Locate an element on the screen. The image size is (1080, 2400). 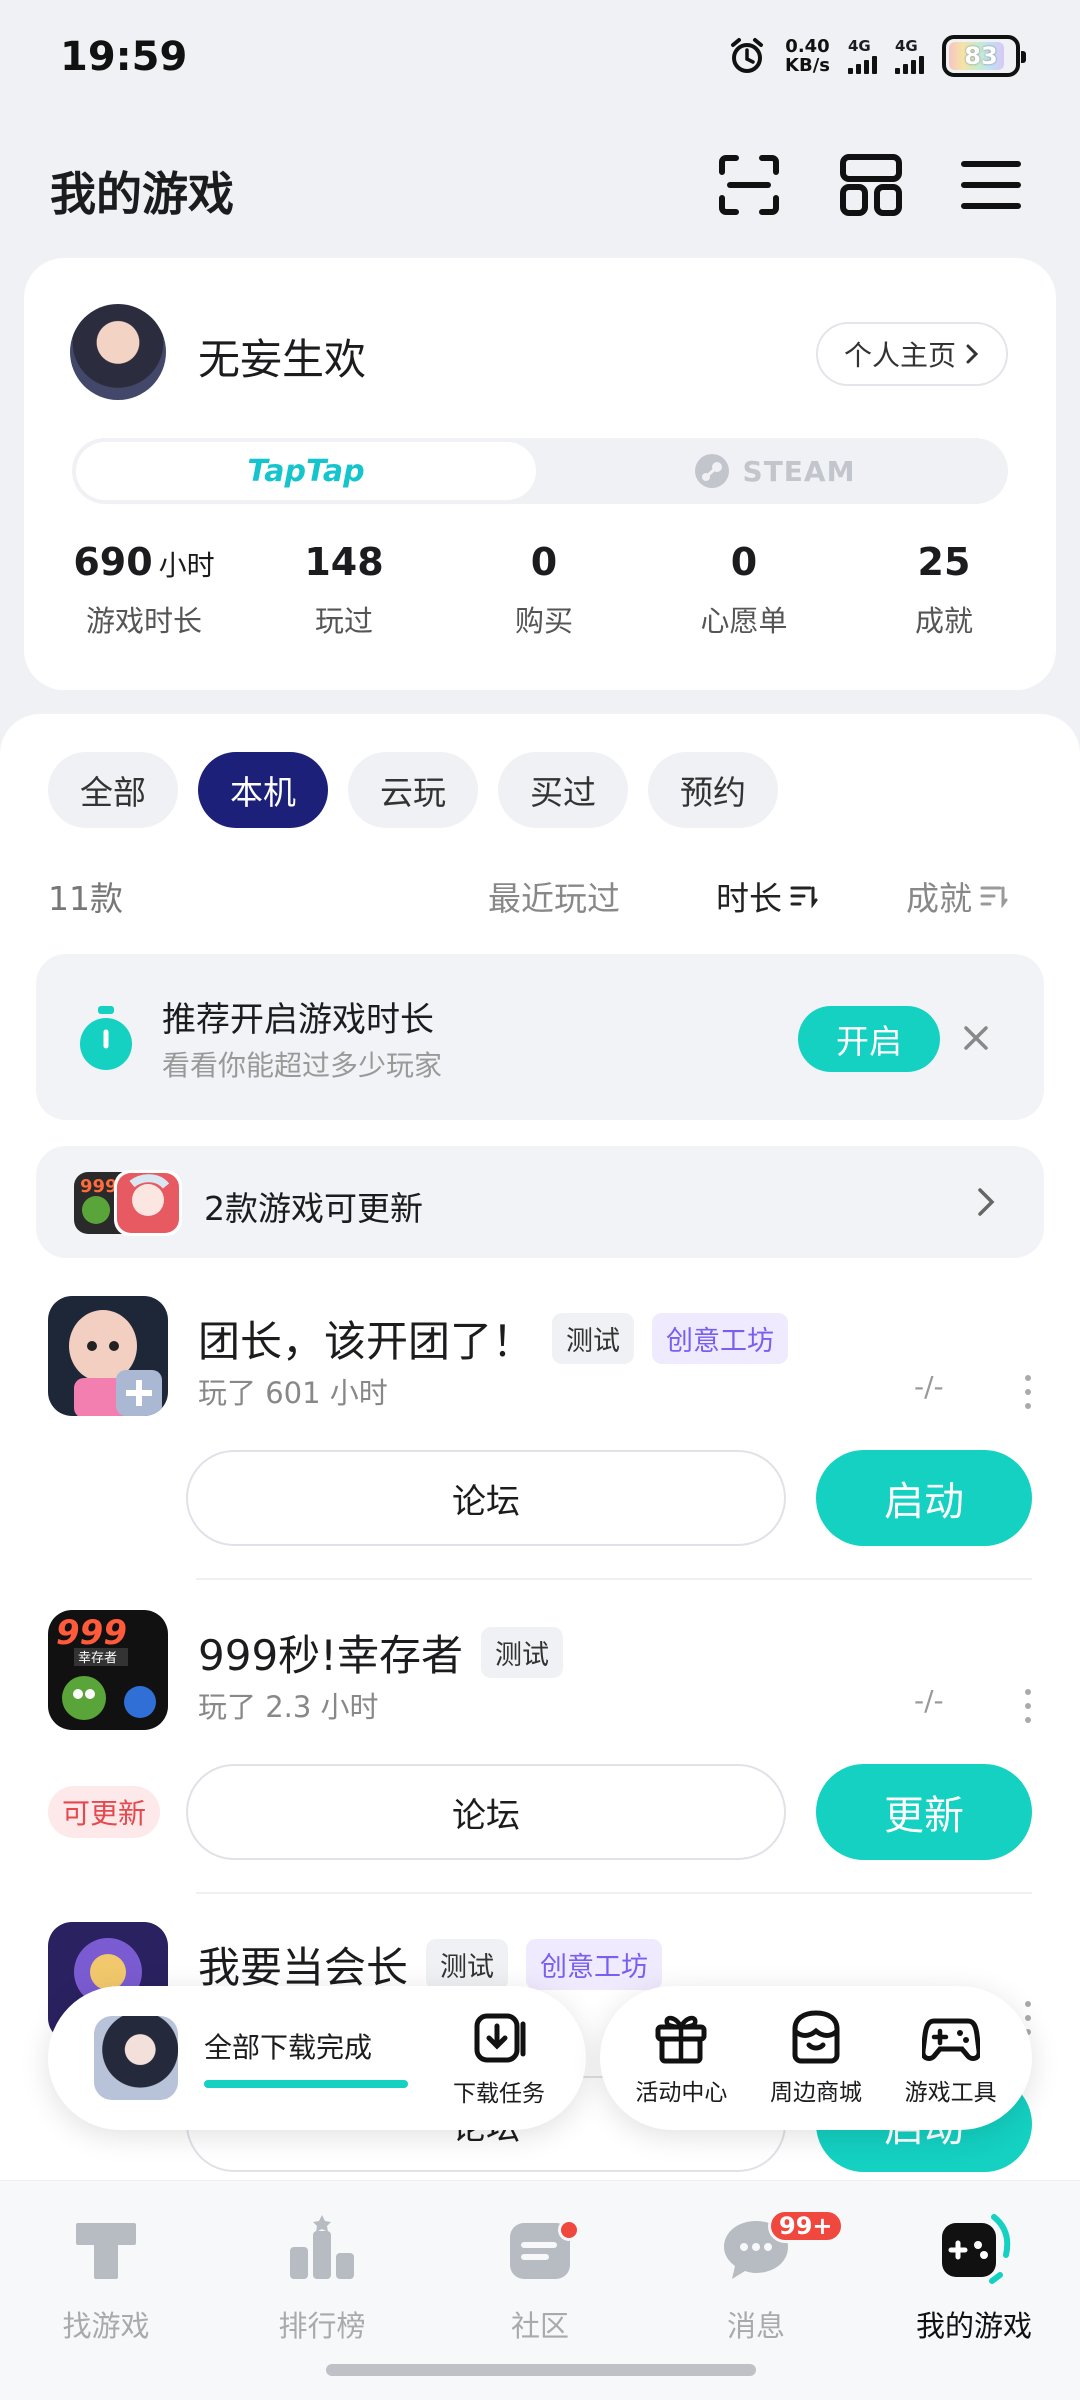
stopwatch-icon is located at coordinates (106, 1038).